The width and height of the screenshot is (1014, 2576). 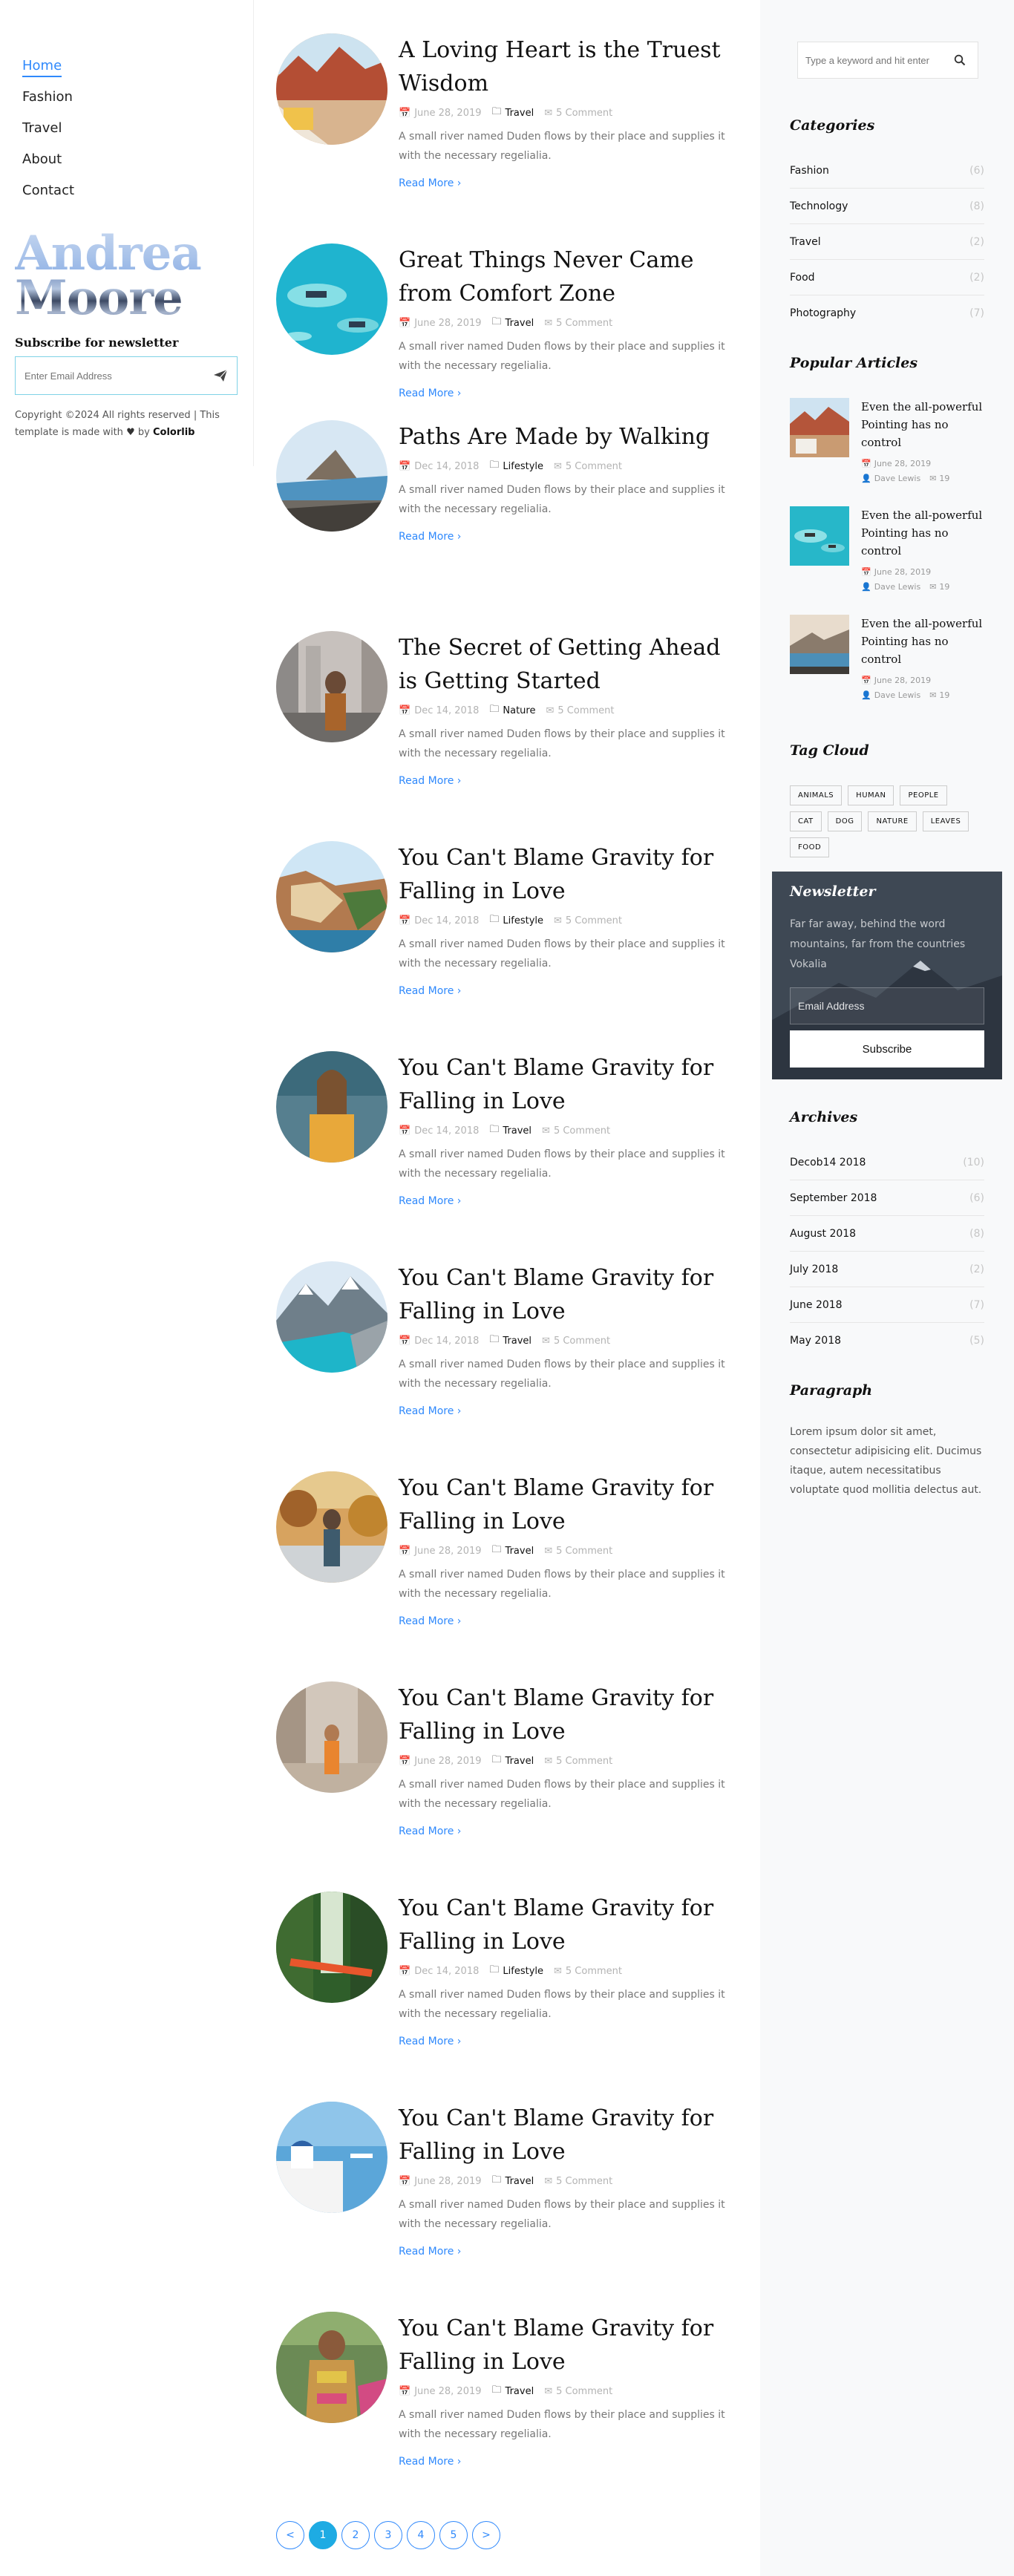 What do you see at coordinates (871, 795) in the screenshot?
I see `tag-item: HUMAN` at bounding box center [871, 795].